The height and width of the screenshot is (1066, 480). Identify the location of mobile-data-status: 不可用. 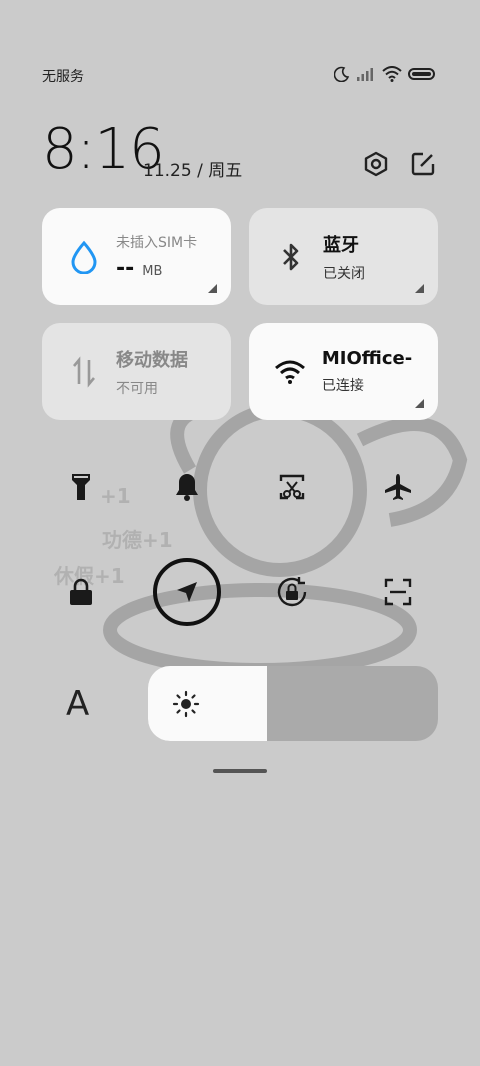
(137, 388).